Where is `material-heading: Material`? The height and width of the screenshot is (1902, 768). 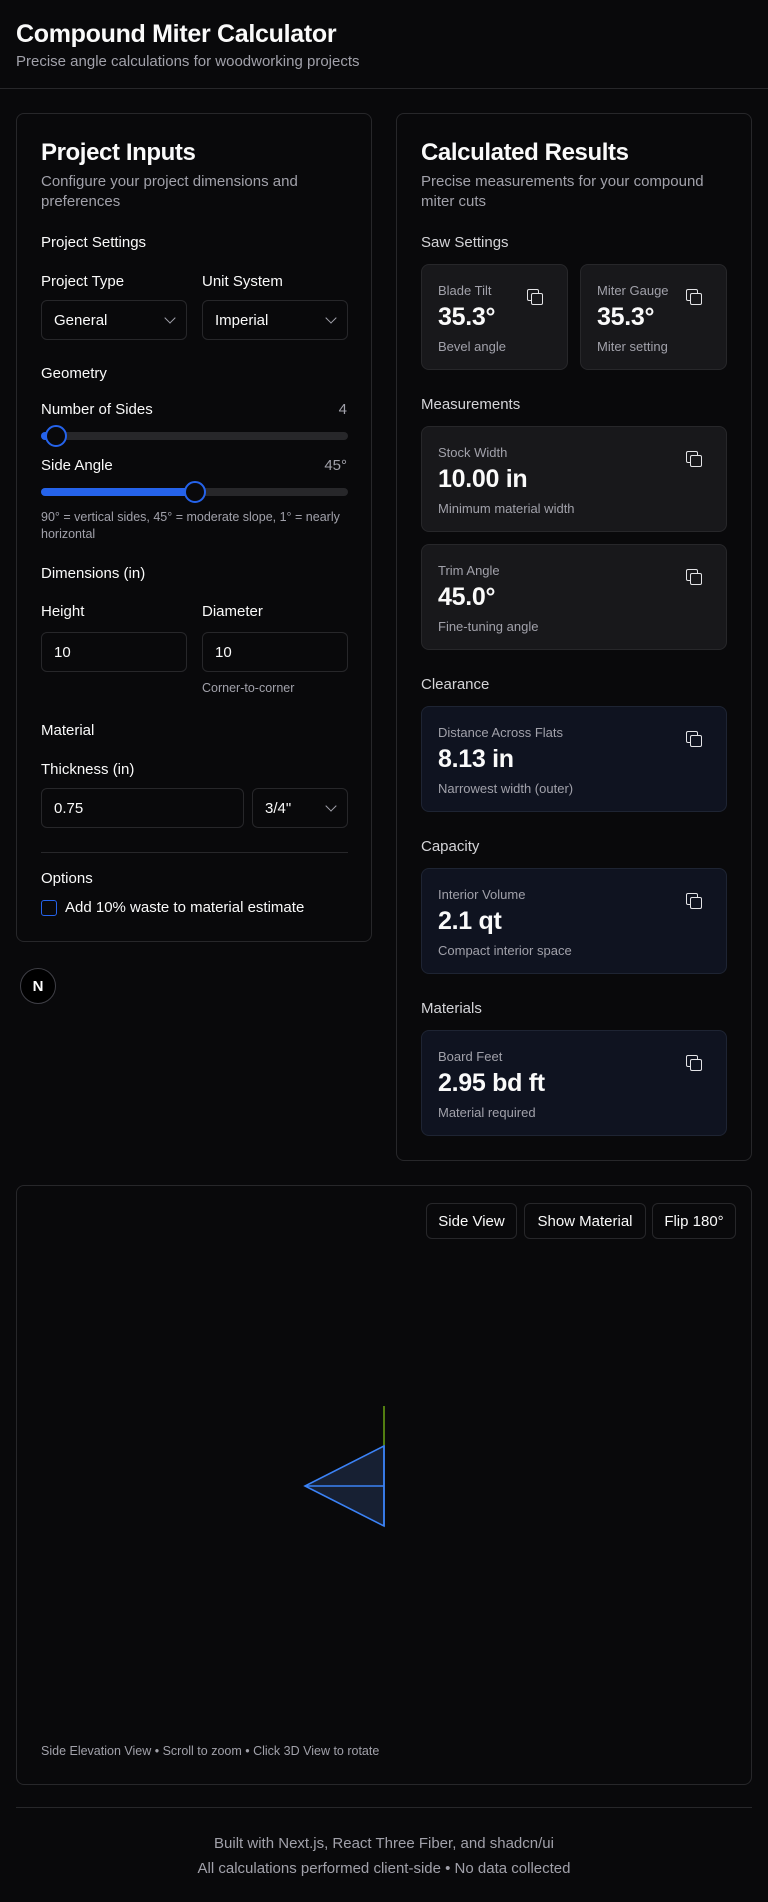 material-heading: Material is located at coordinates (68, 730).